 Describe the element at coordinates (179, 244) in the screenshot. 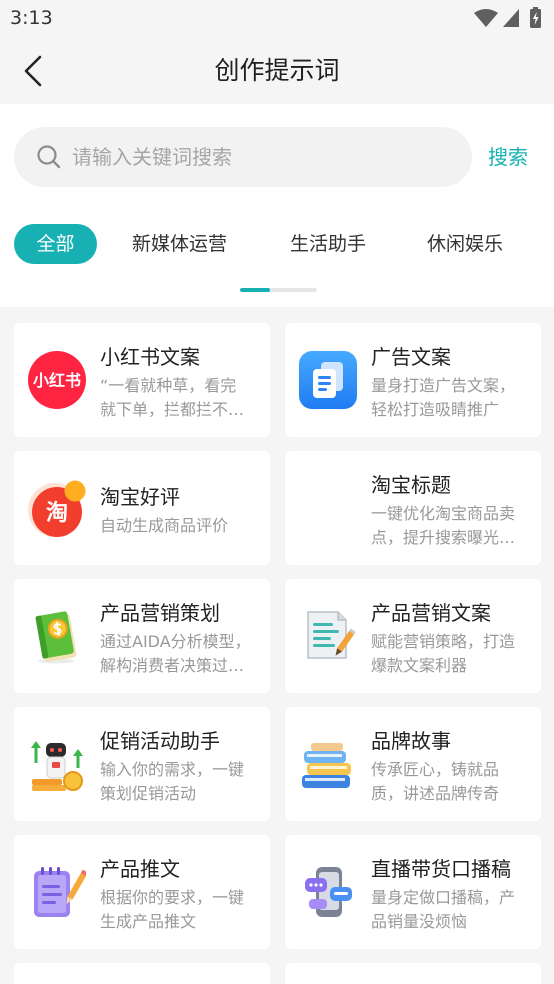

I see `tab-new-media: 新媒体运营` at that location.